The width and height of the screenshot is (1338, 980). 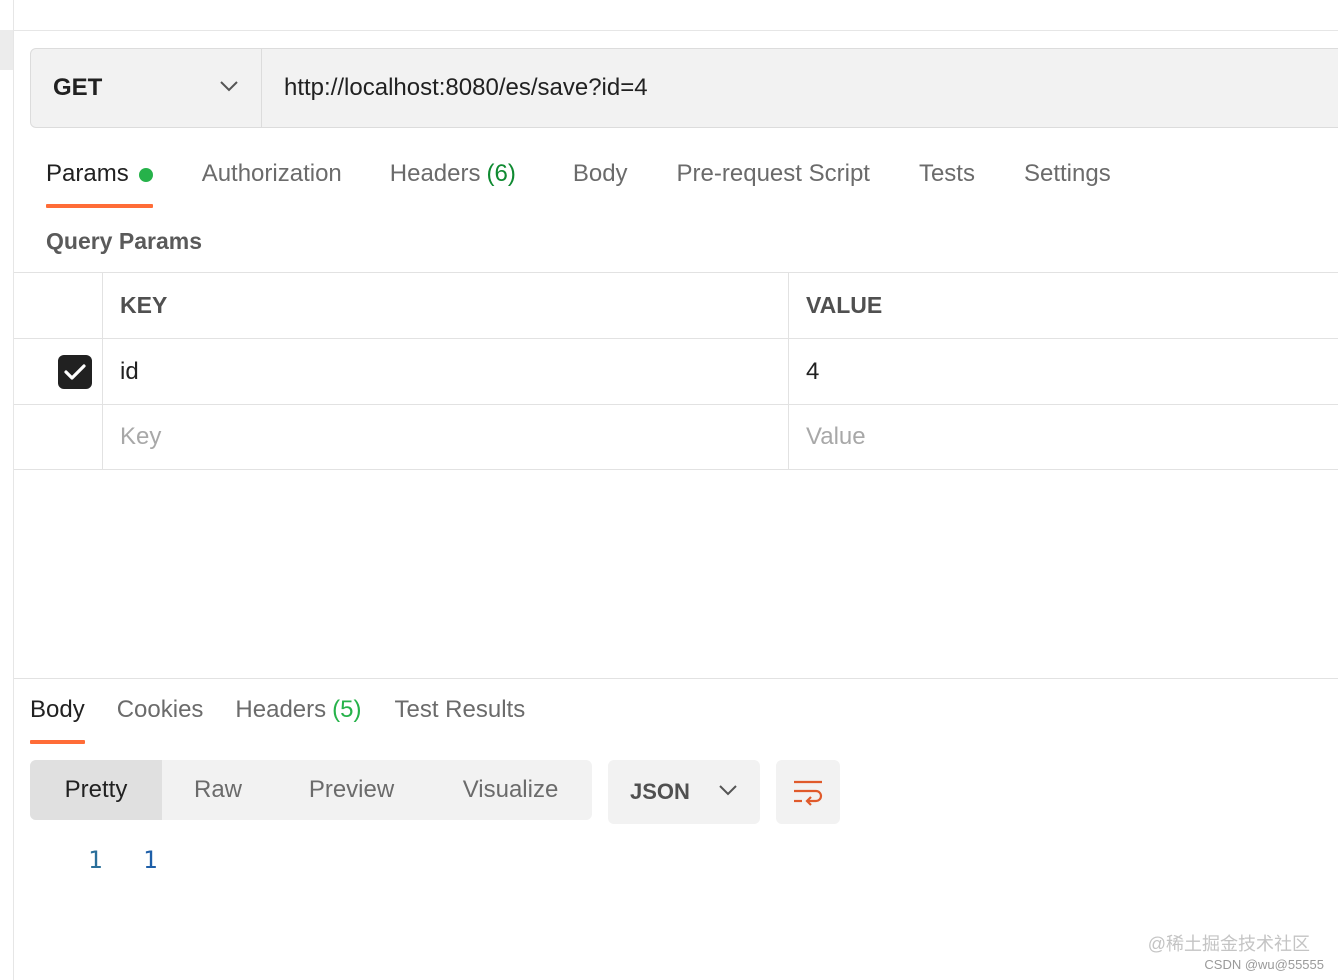 I want to click on tab-response-body: Body, so click(x=57, y=718).